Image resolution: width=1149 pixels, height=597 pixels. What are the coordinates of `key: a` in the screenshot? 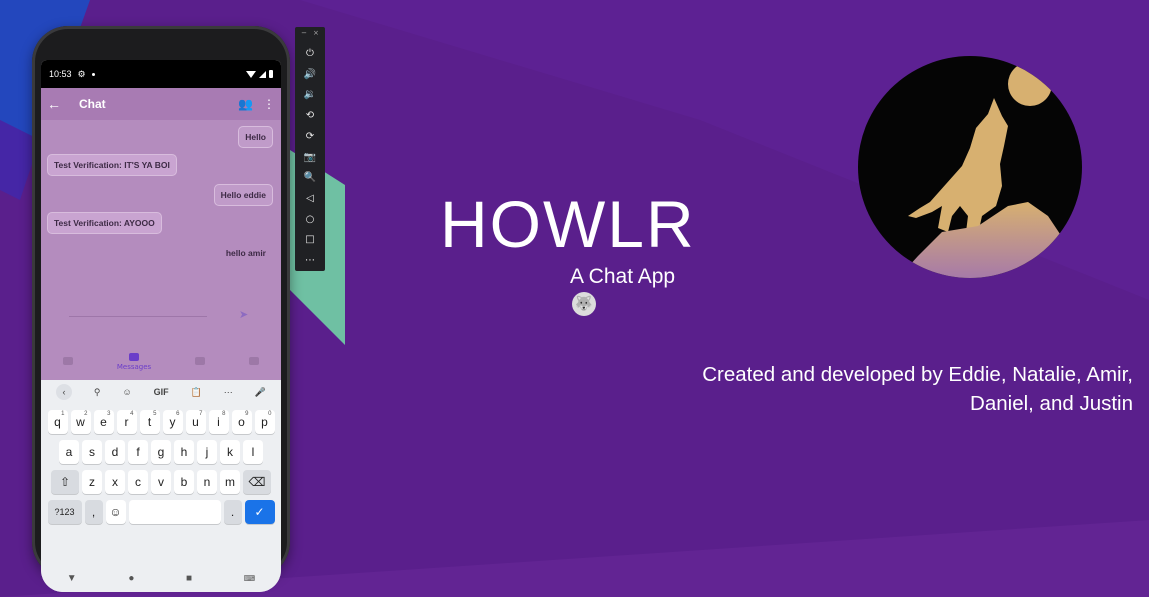 It's located at (69, 452).